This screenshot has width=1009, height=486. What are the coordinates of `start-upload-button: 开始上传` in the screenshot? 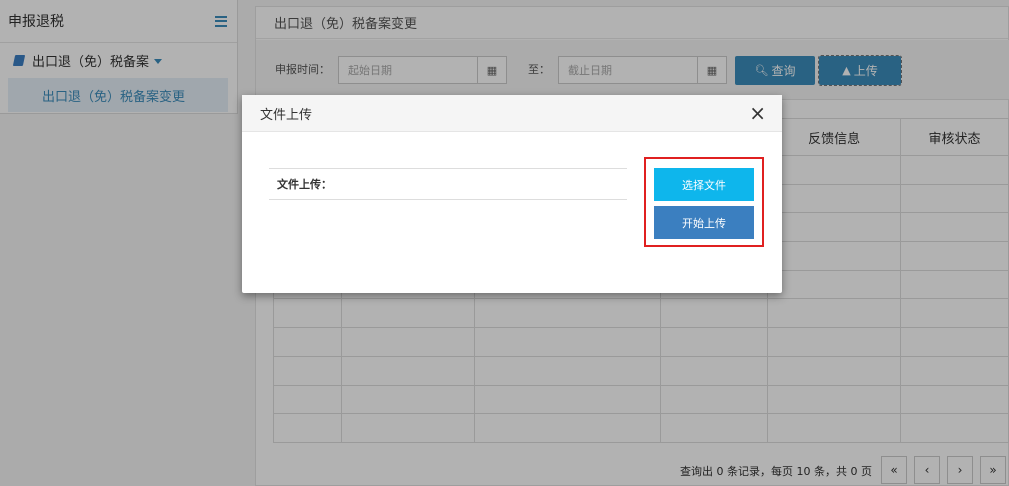 It's located at (704, 222).